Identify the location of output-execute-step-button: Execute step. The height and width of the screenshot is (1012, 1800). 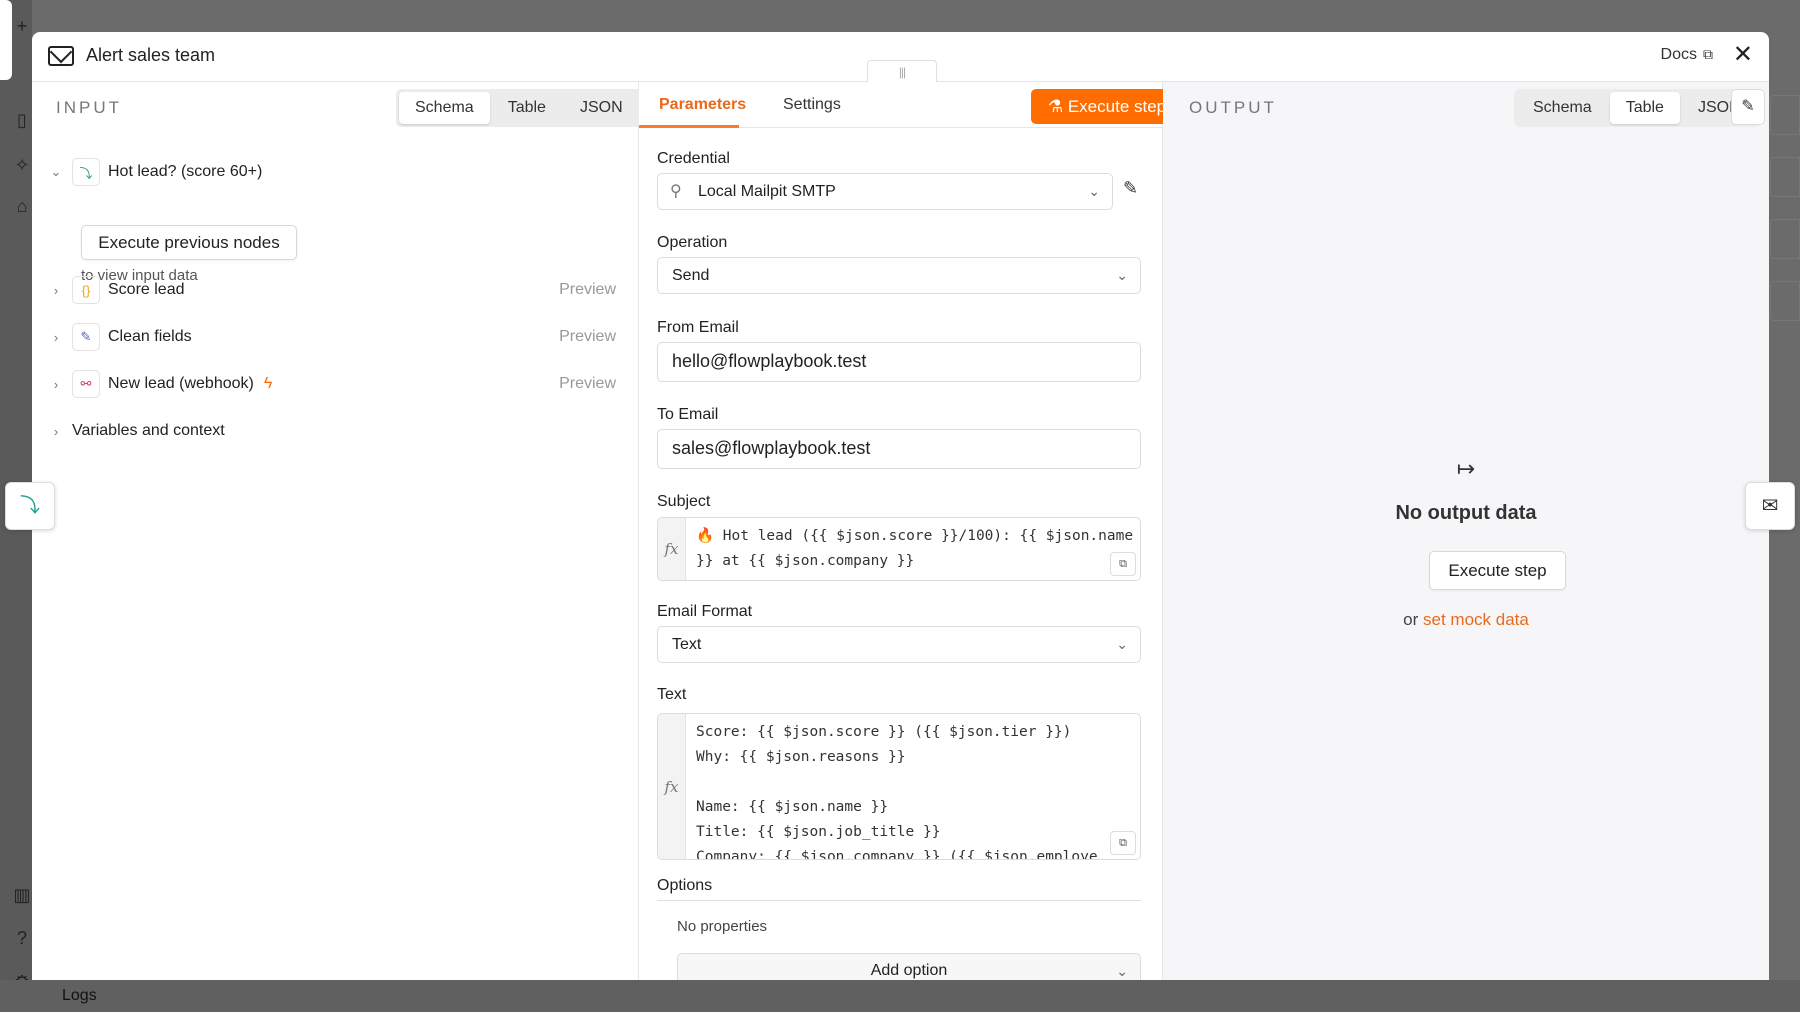
(1497, 570).